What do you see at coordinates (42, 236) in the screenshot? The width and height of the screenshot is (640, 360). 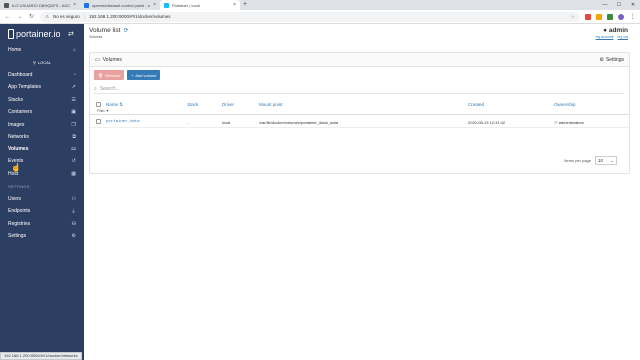 I see `sidebar-item-settings: Settings ⚙` at bounding box center [42, 236].